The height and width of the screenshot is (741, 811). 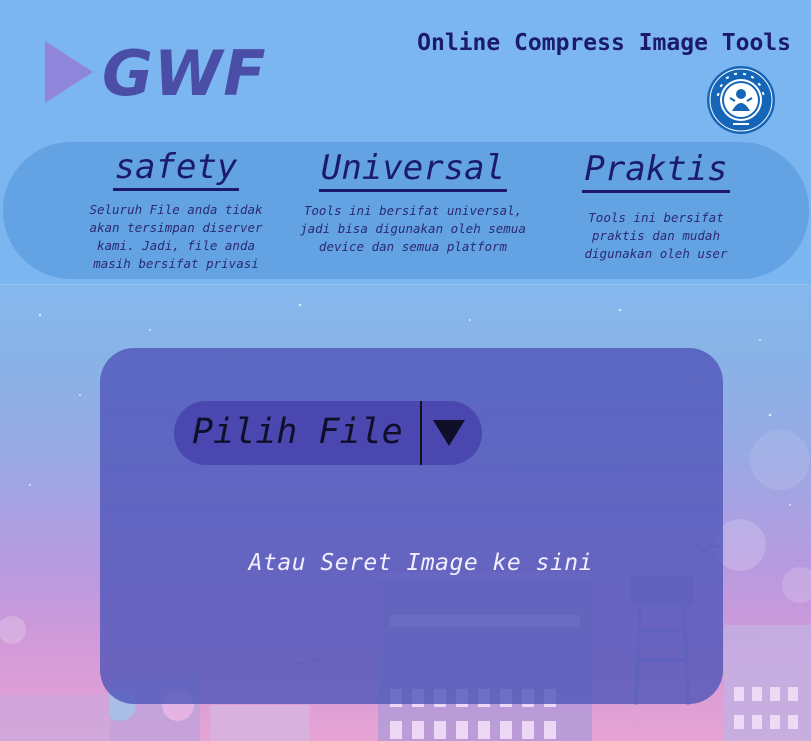 I want to click on feature-title: Universal, so click(x=413, y=169).